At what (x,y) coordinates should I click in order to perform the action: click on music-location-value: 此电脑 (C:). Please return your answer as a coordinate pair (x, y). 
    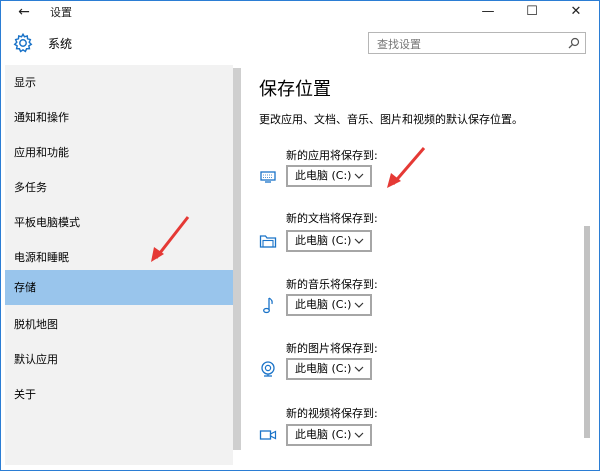
    Looking at the image, I should click on (323, 304).